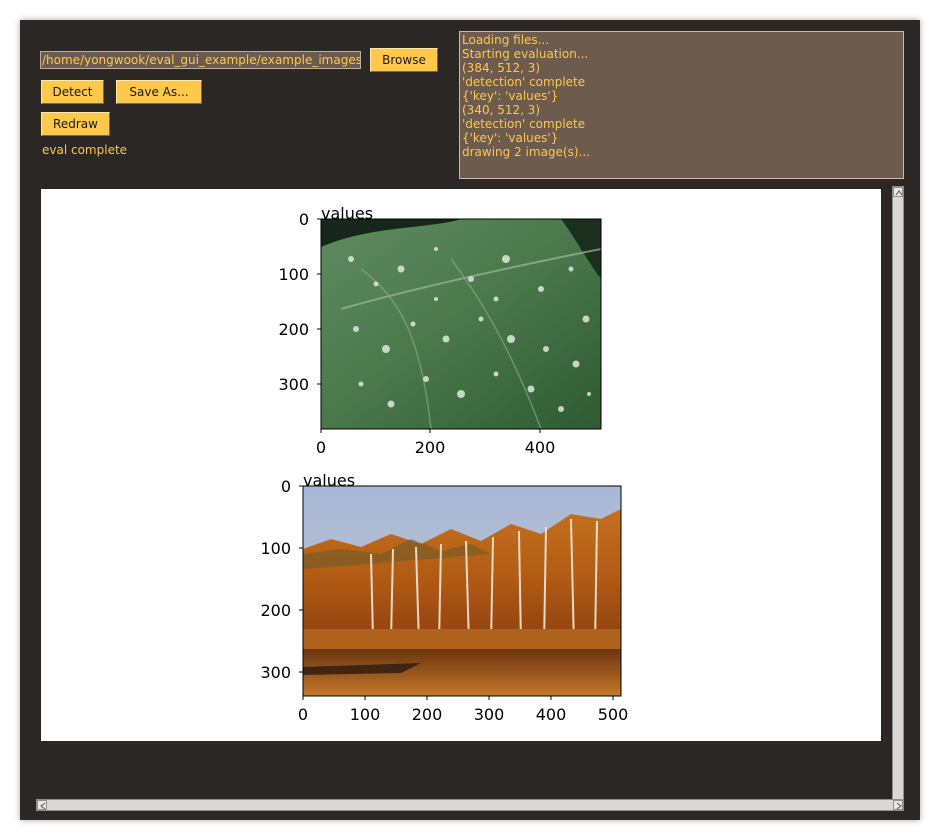 This screenshot has height=840, width=940. Describe the element at coordinates (304, 219) in the screenshot. I see `plot-1-ytick-label: 0` at that location.